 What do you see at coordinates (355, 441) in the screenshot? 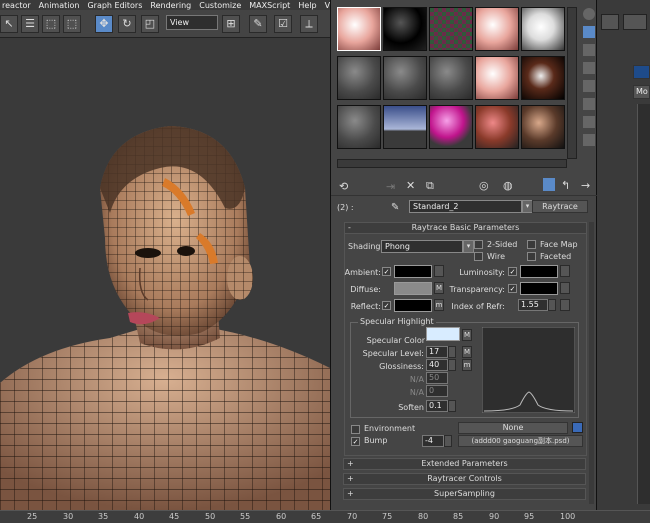
I see `bump-checkbox: ✓` at bounding box center [355, 441].